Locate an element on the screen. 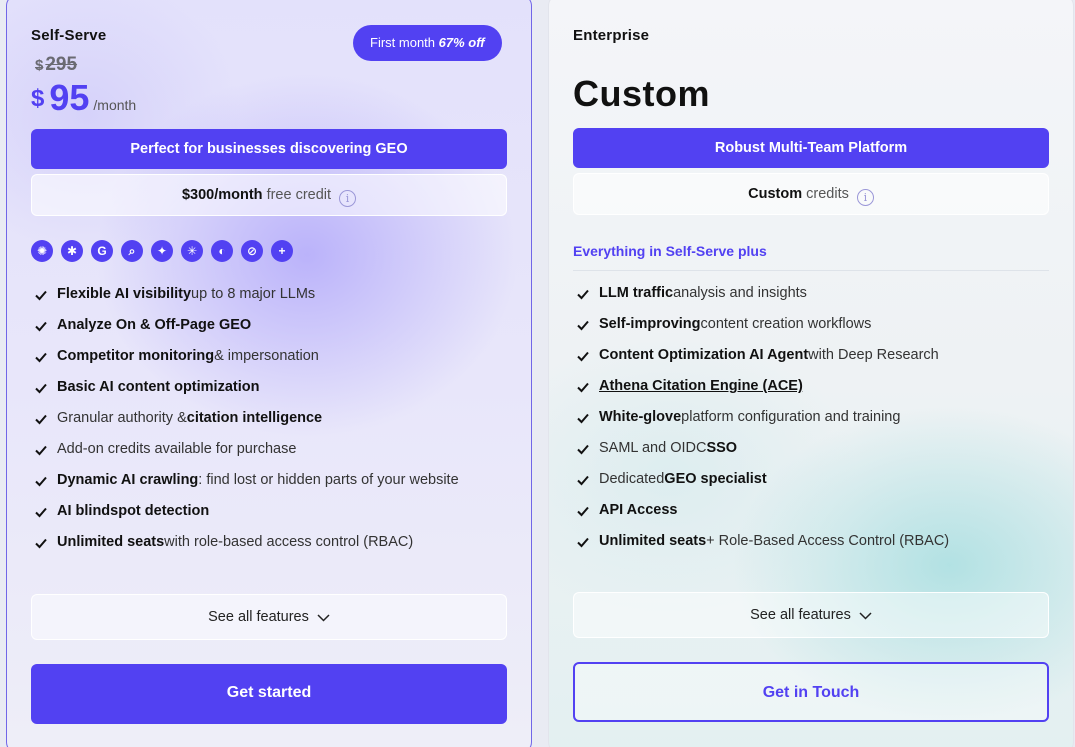 The height and width of the screenshot is (747, 1075). promo-discount: 67% off is located at coordinates (461, 42).